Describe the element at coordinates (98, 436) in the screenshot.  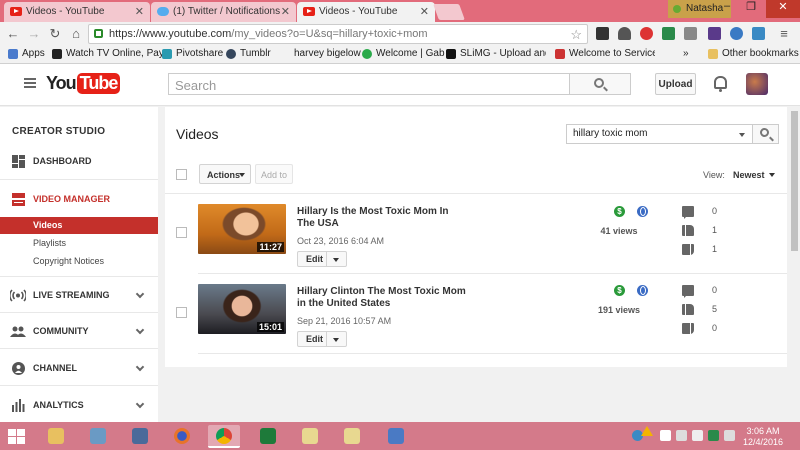
I see `taskbar-app-control-panel` at that location.